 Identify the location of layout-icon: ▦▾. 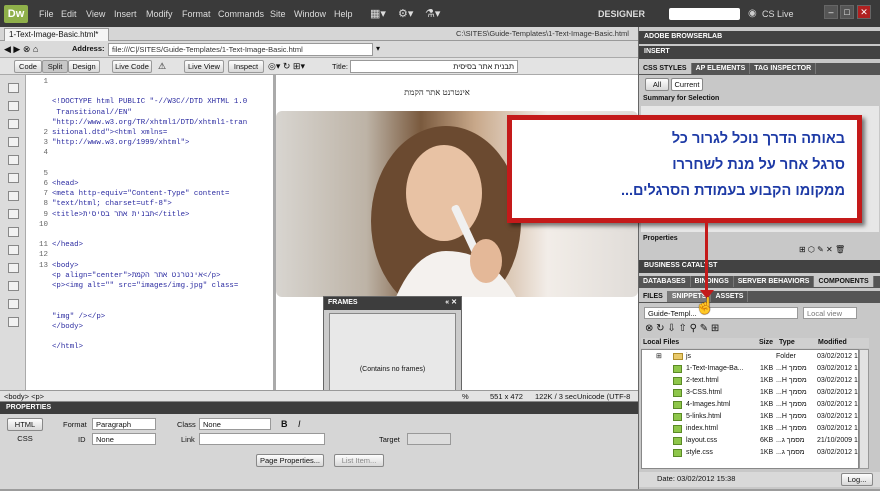
(378, 13).